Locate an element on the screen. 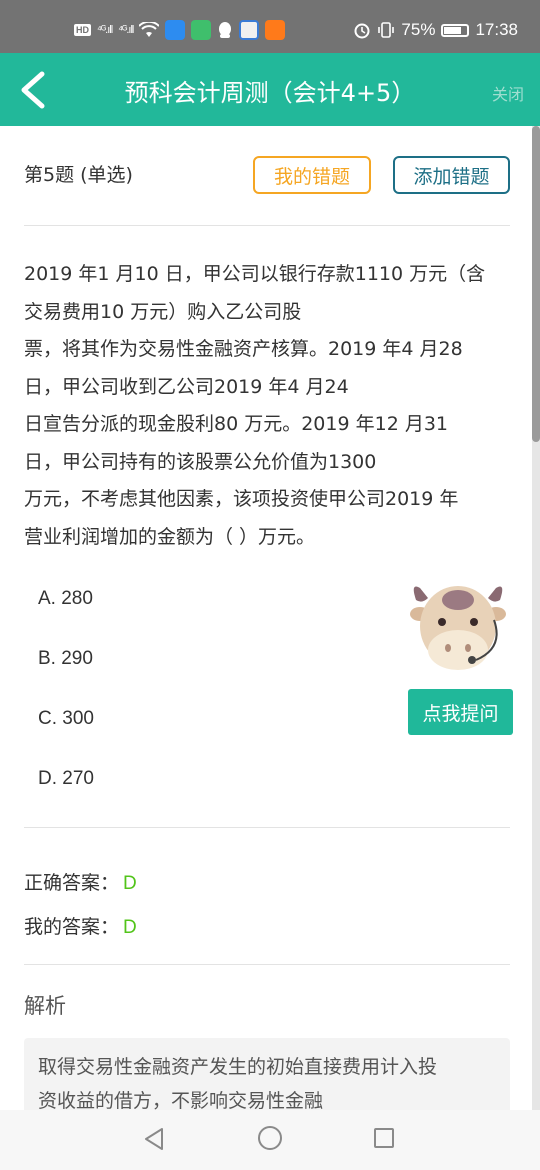 The width and height of the screenshot is (540, 1170). ask-question-button: 点我提问 is located at coordinates (460, 712).